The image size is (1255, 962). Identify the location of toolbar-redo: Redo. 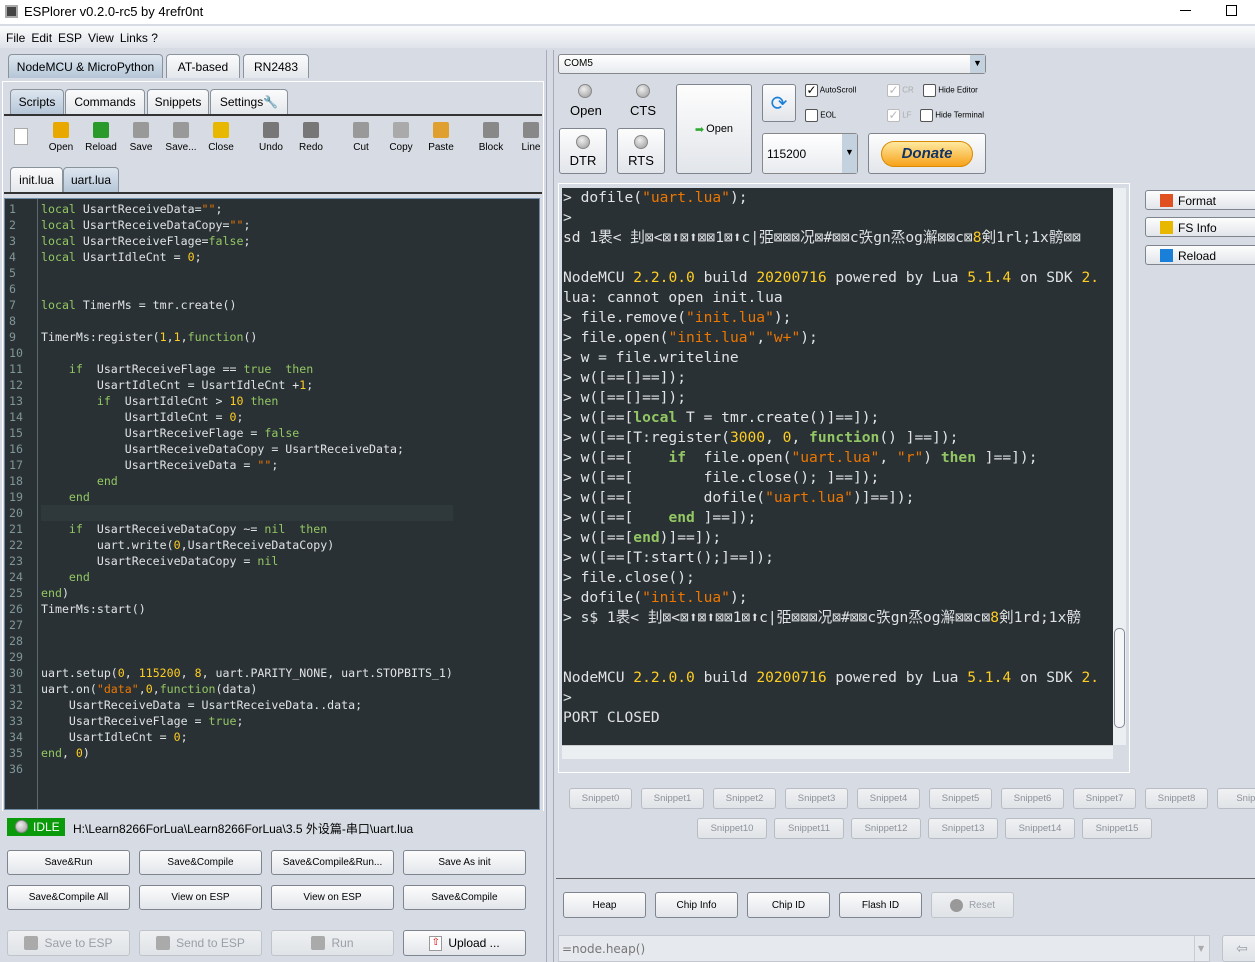
(311, 136).